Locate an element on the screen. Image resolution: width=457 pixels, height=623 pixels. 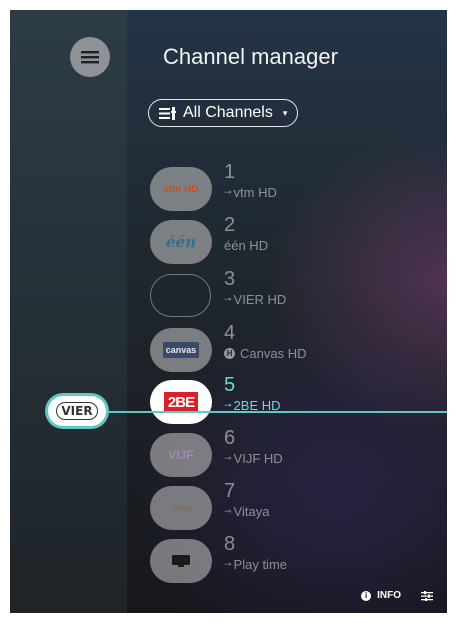
vijf-logo-text: VIJF is located at coordinates (181, 455).